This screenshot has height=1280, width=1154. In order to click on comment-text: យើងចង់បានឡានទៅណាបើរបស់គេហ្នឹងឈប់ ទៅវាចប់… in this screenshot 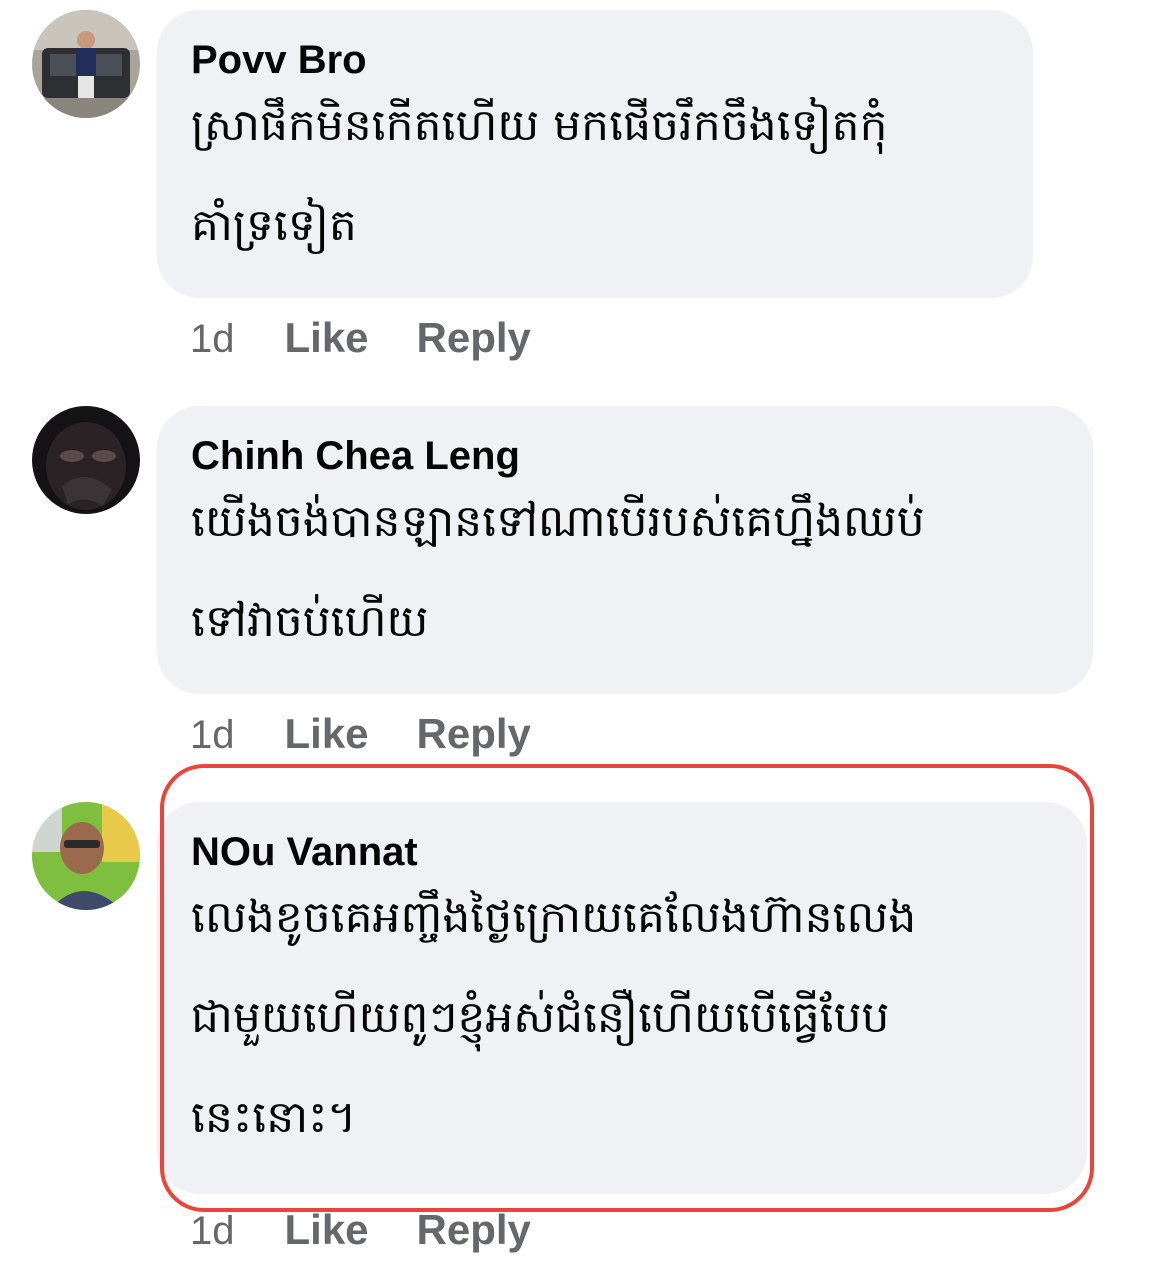, I will do `click(558, 571)`.